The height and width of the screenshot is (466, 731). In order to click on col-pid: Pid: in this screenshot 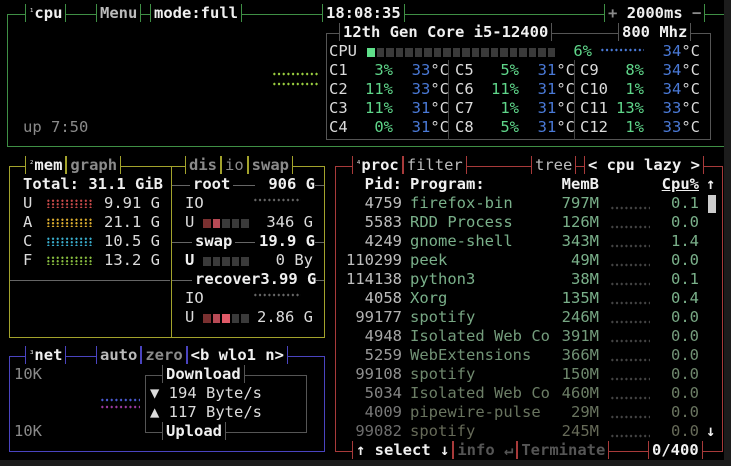, I will do `click(376, 184)`.